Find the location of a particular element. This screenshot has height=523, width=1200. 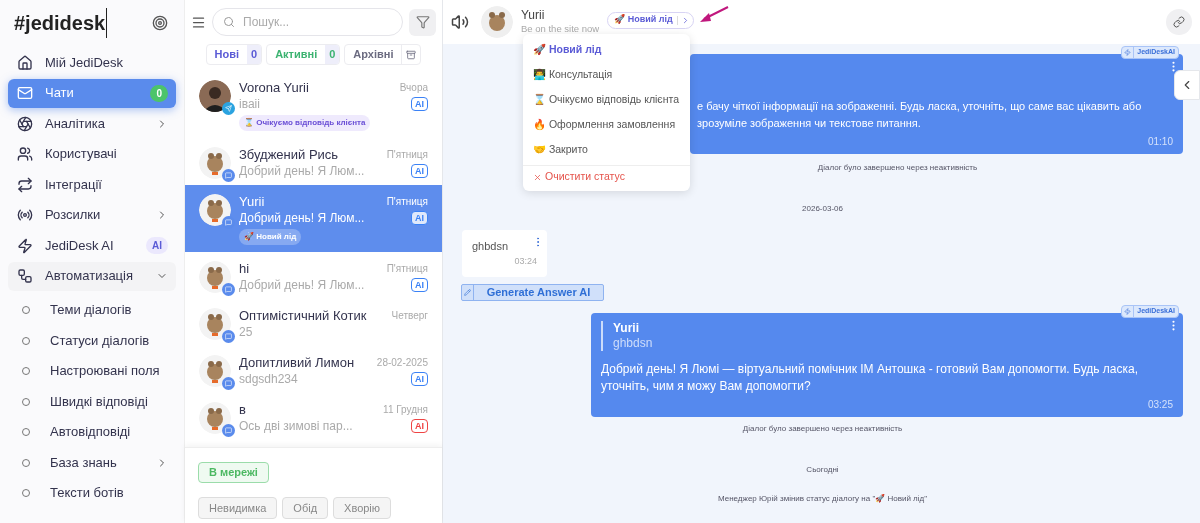

contact-name: Допитливий Лимон is located at coordinates (297, 363).